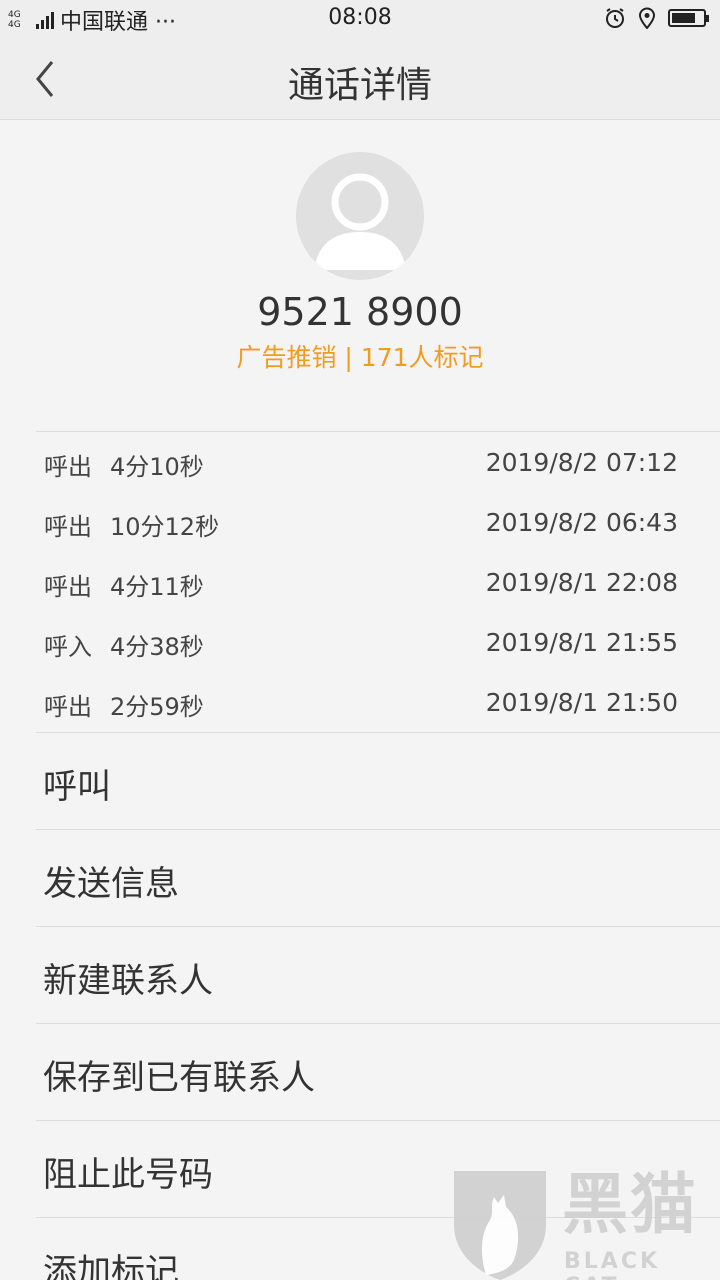 This screenshot has height=1280, width=720. Describe the element at coordinates (157, 647) in the screenshot. I see `call-duration: 4分38秒` at that location.